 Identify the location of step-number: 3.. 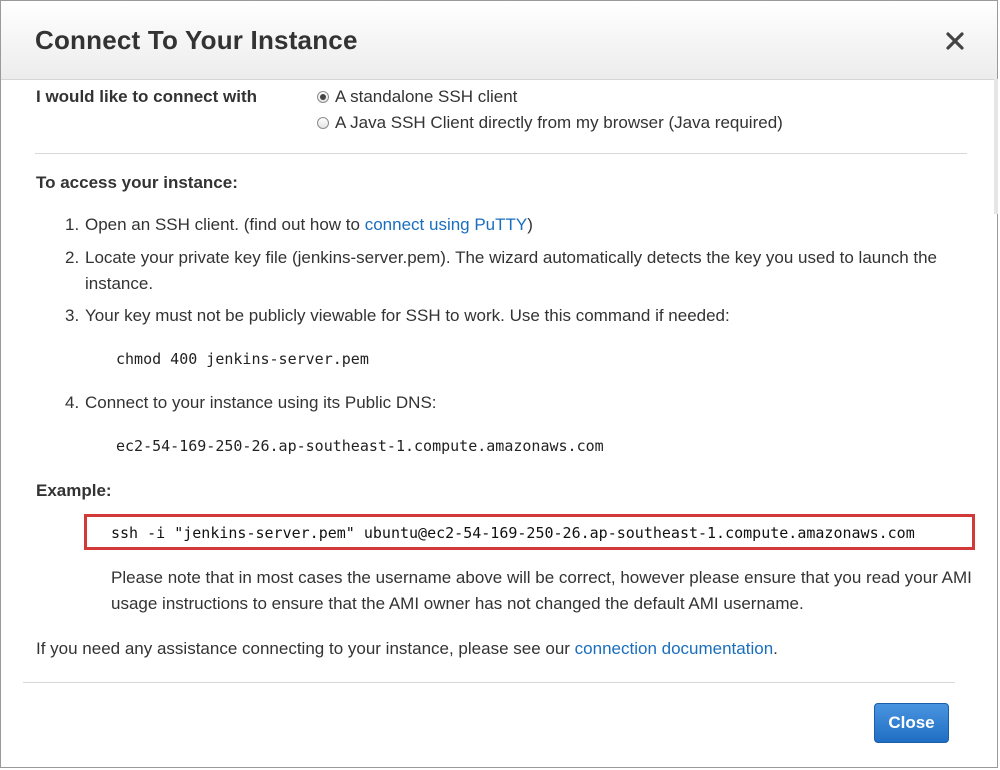
(72, 315).